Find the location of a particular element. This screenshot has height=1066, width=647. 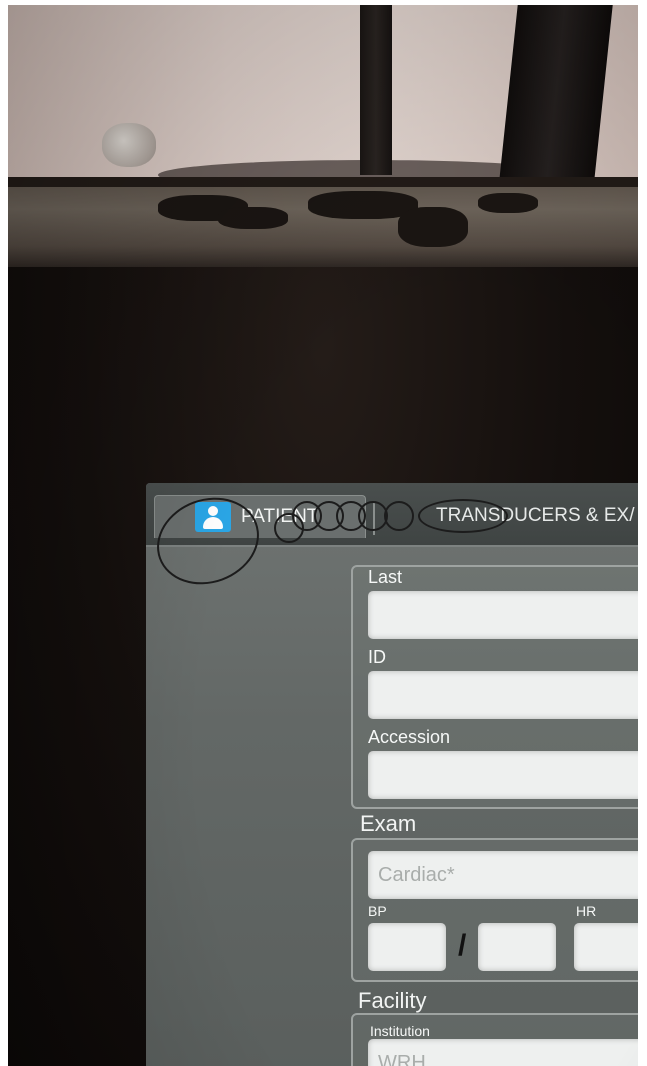

institution-label: Institution is located at coordinates (400, 1031).